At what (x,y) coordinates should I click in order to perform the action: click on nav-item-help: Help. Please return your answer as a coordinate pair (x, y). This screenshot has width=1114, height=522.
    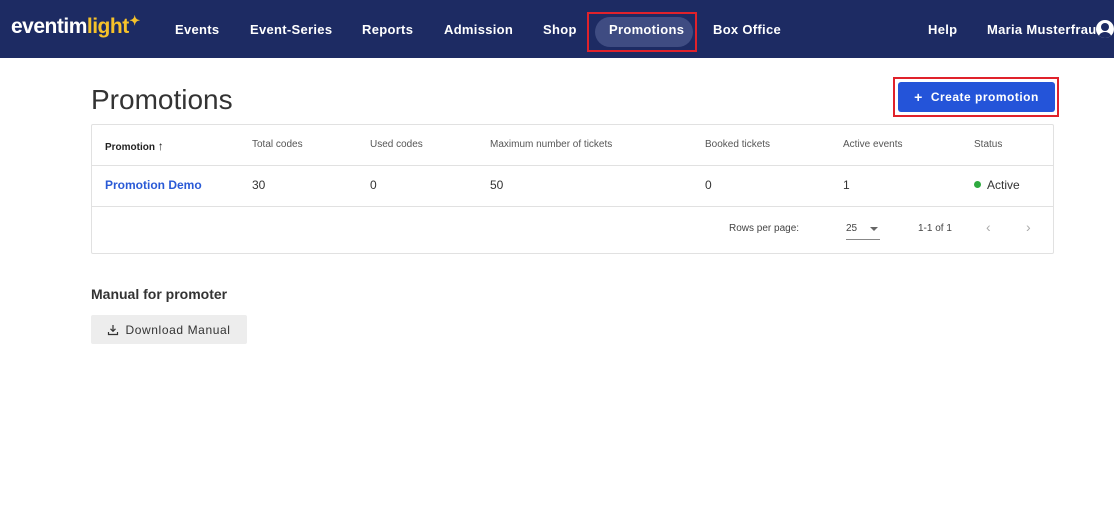
    Looking at the image, I should click on (942, 30).